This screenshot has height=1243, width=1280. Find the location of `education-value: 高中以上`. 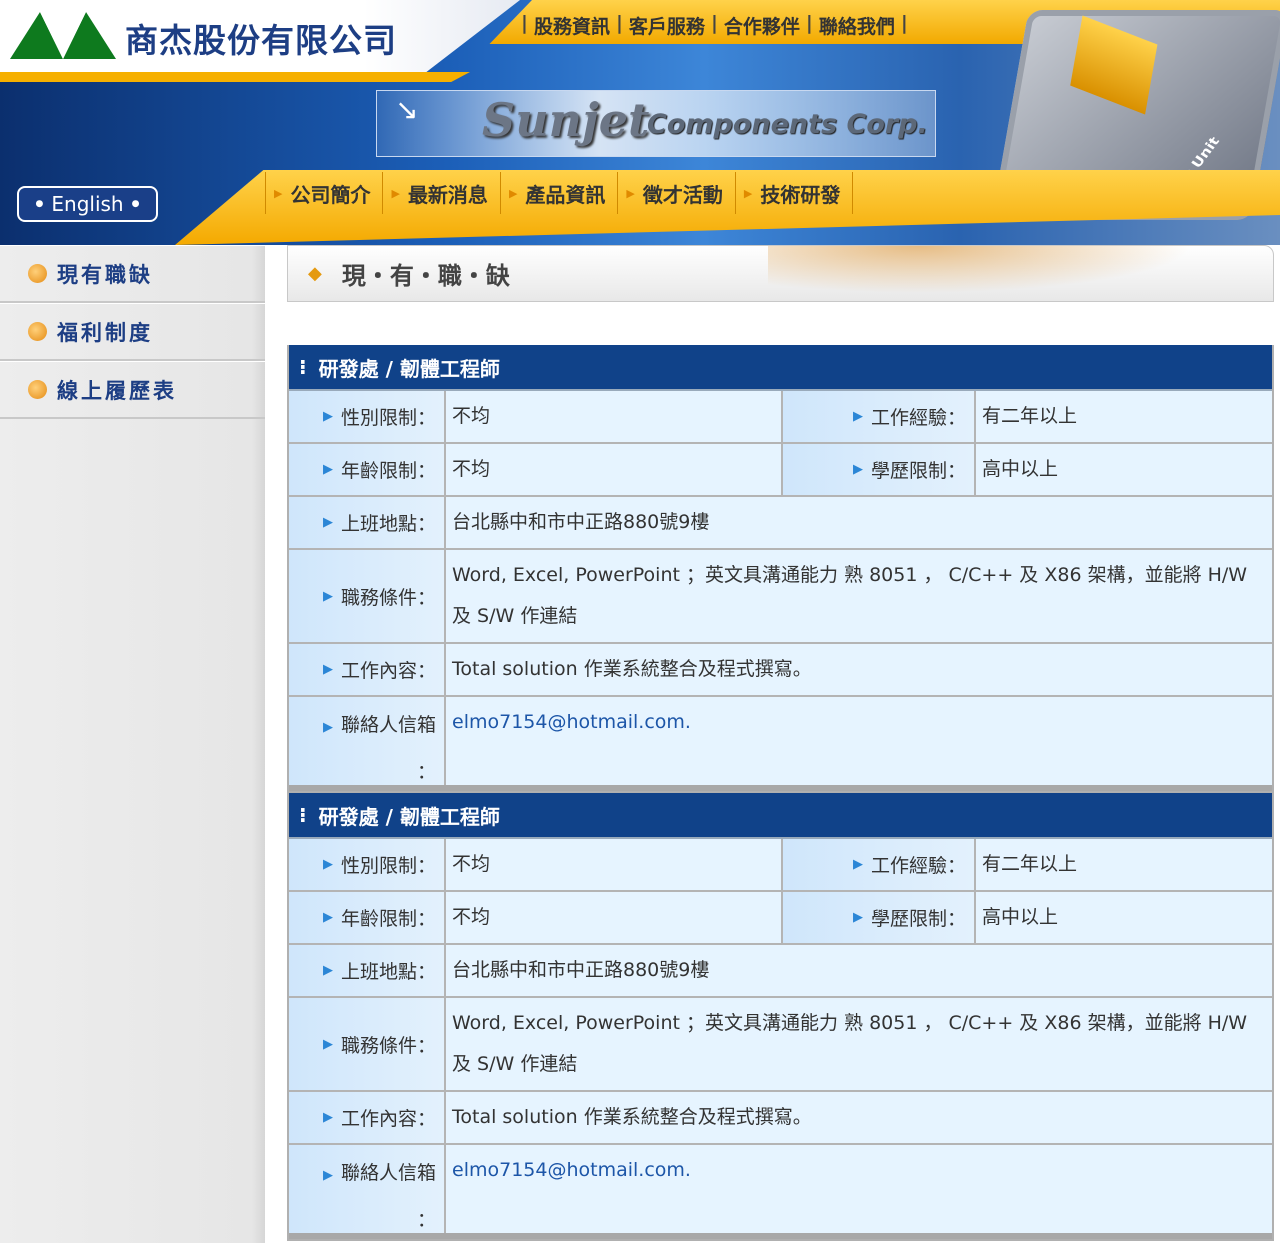

education-value: 高中以上 is located at coordinates (1020, 469).